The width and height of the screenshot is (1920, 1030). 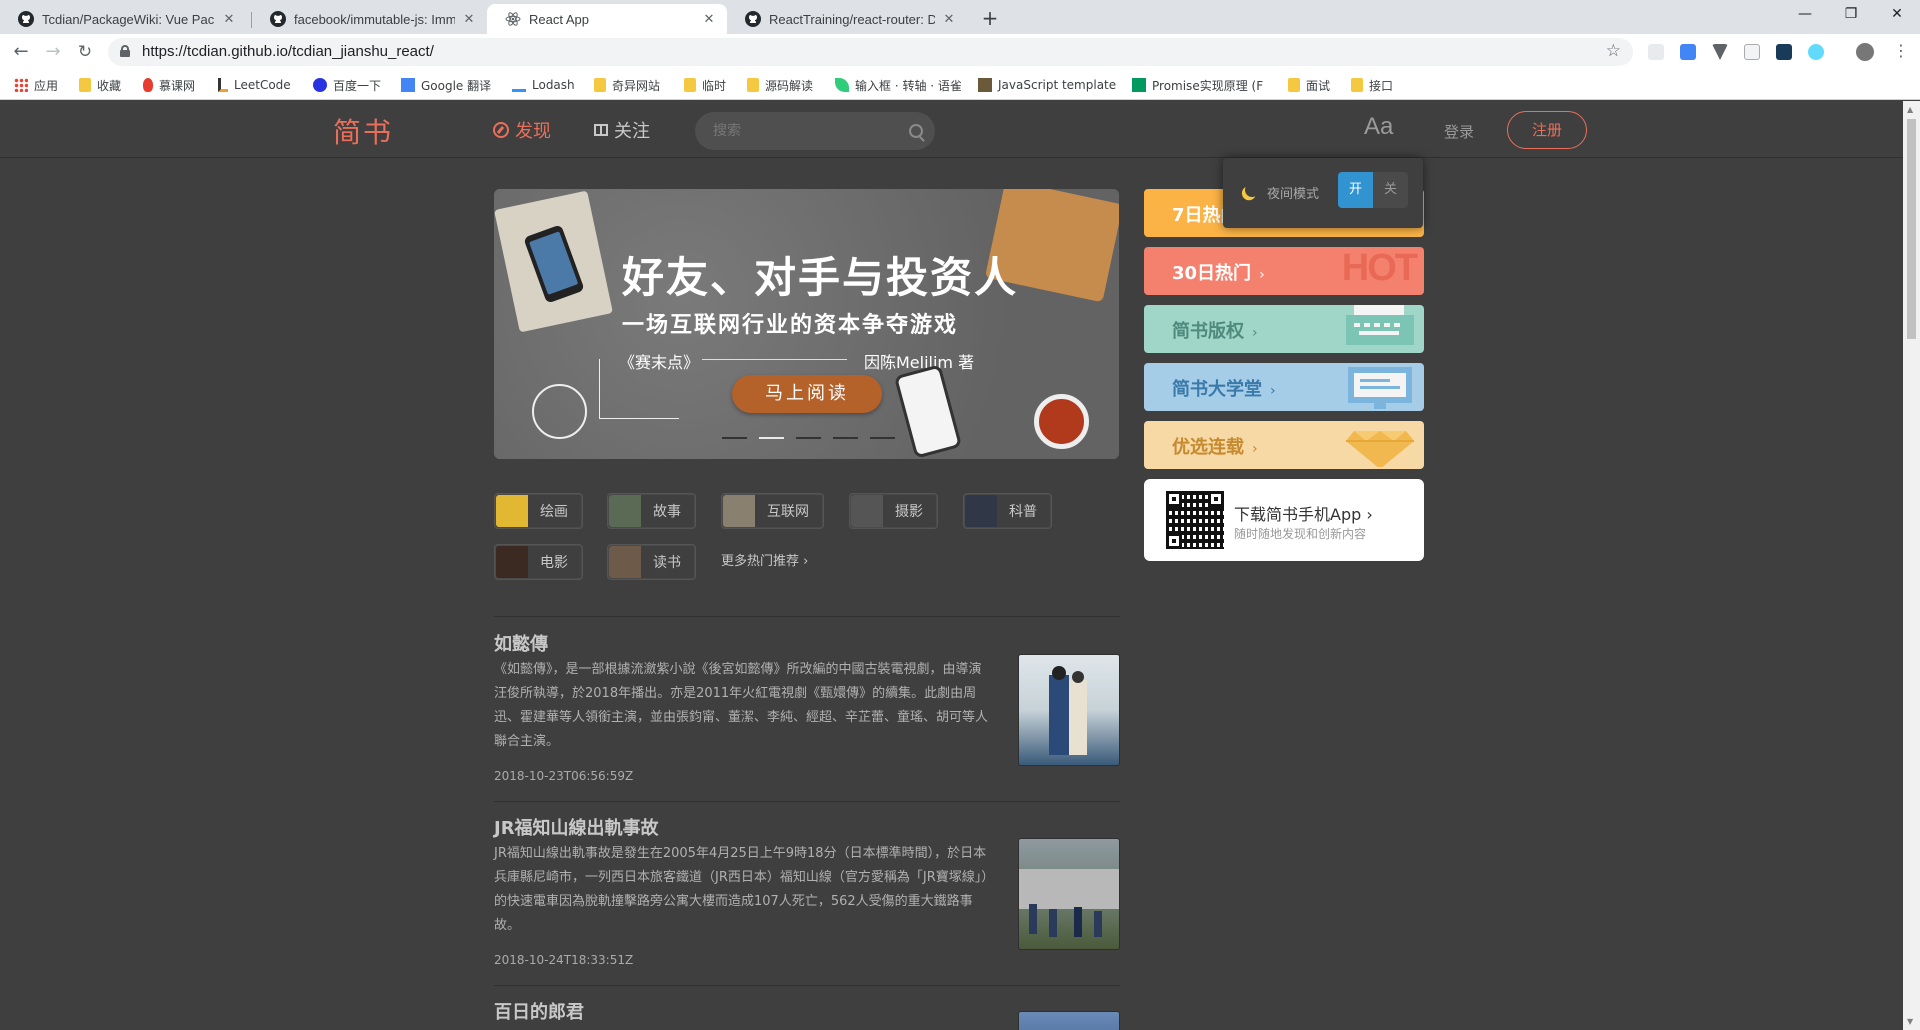 What do you see at coordinates (1865, 52) in the screenshot?
I see `avatar` at bounding box center [1865, 52].